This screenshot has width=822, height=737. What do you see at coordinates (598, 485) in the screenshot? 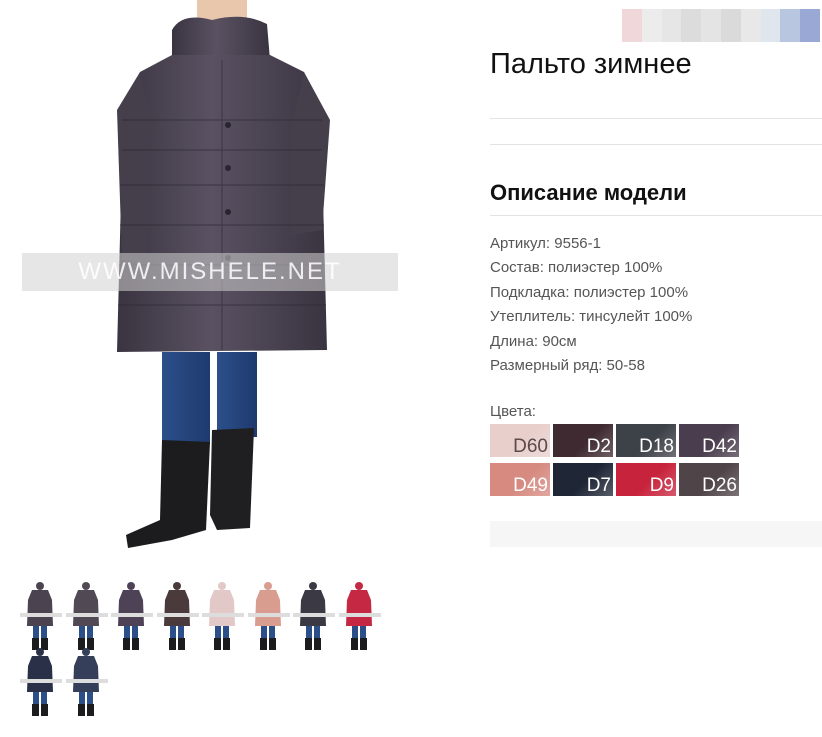
I see `color-code: D7` at bounding box center [598, 485].